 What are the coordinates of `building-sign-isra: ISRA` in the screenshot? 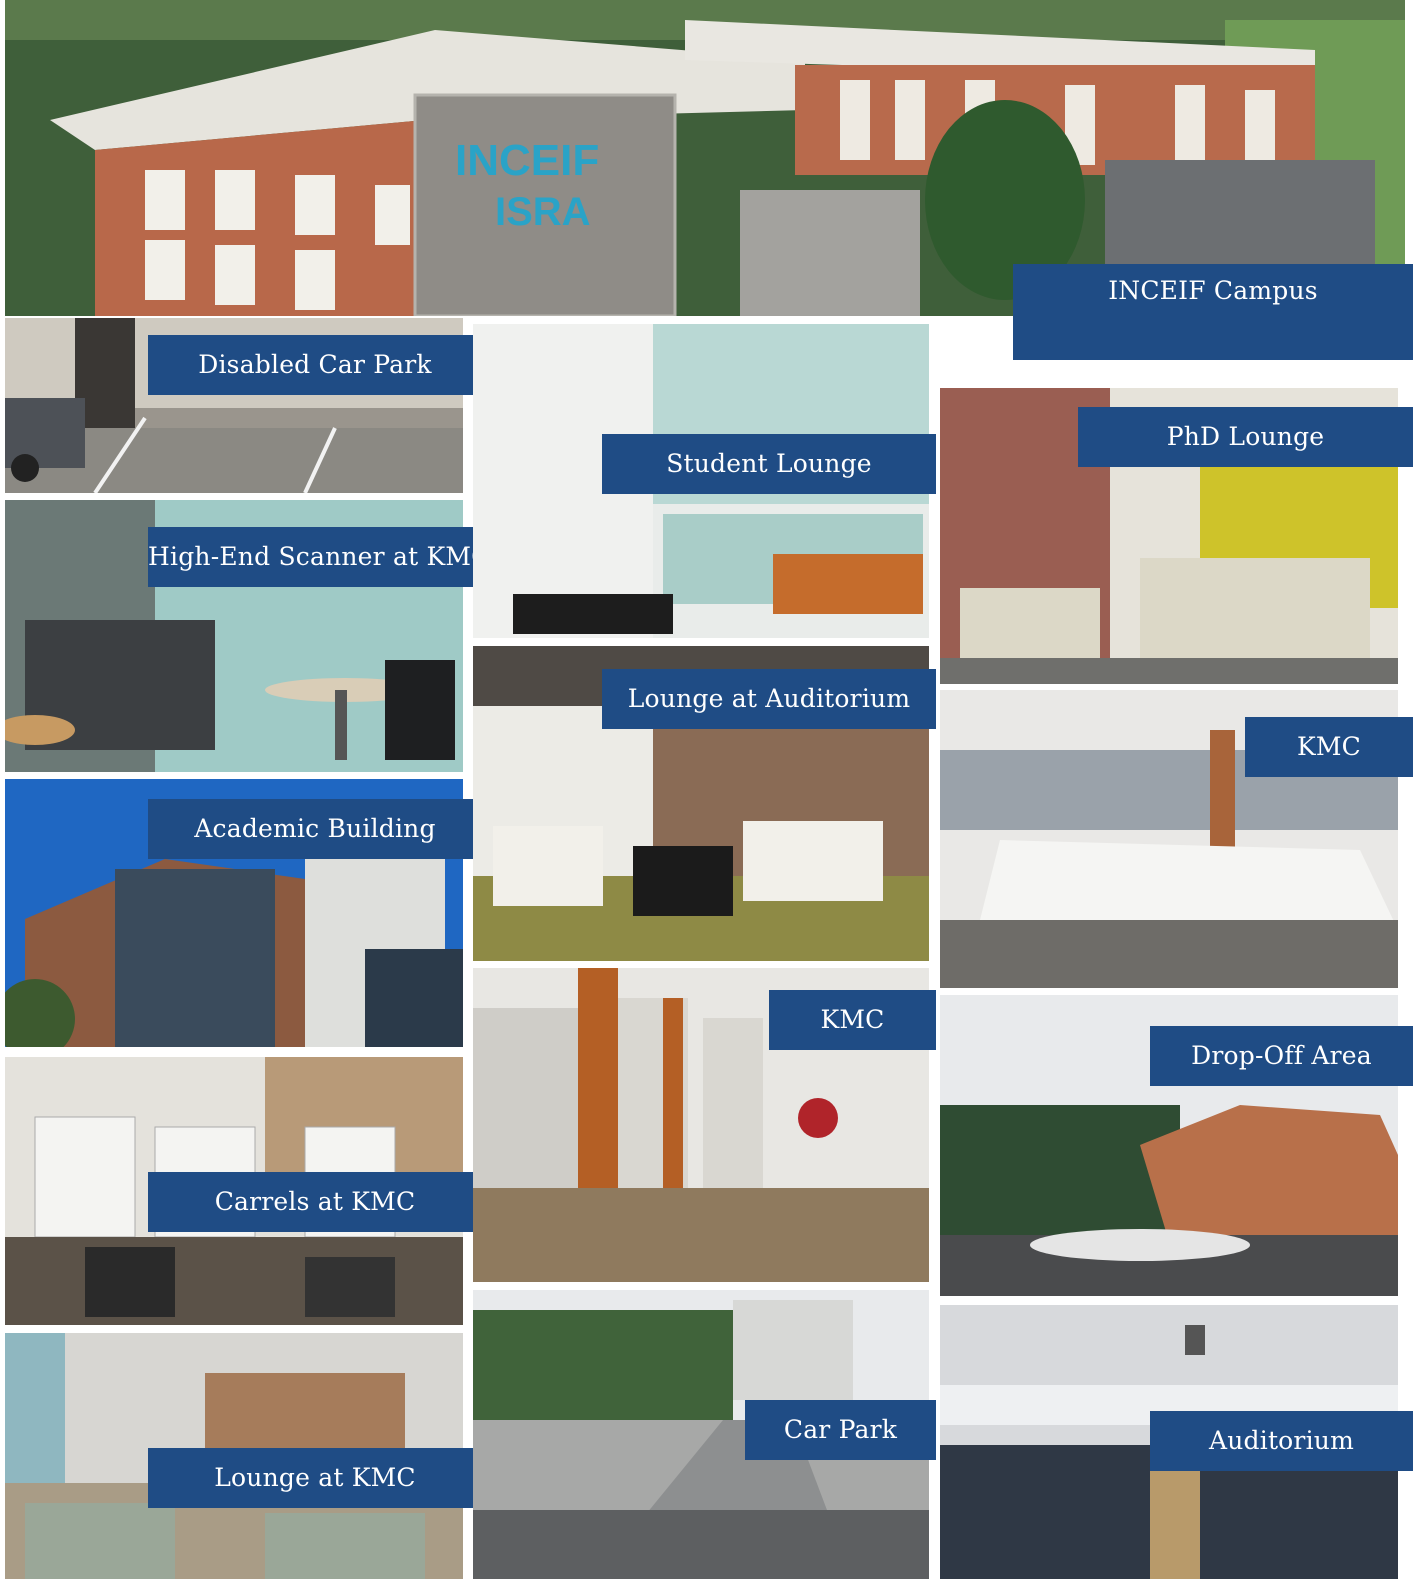 It's located at (543, 212).